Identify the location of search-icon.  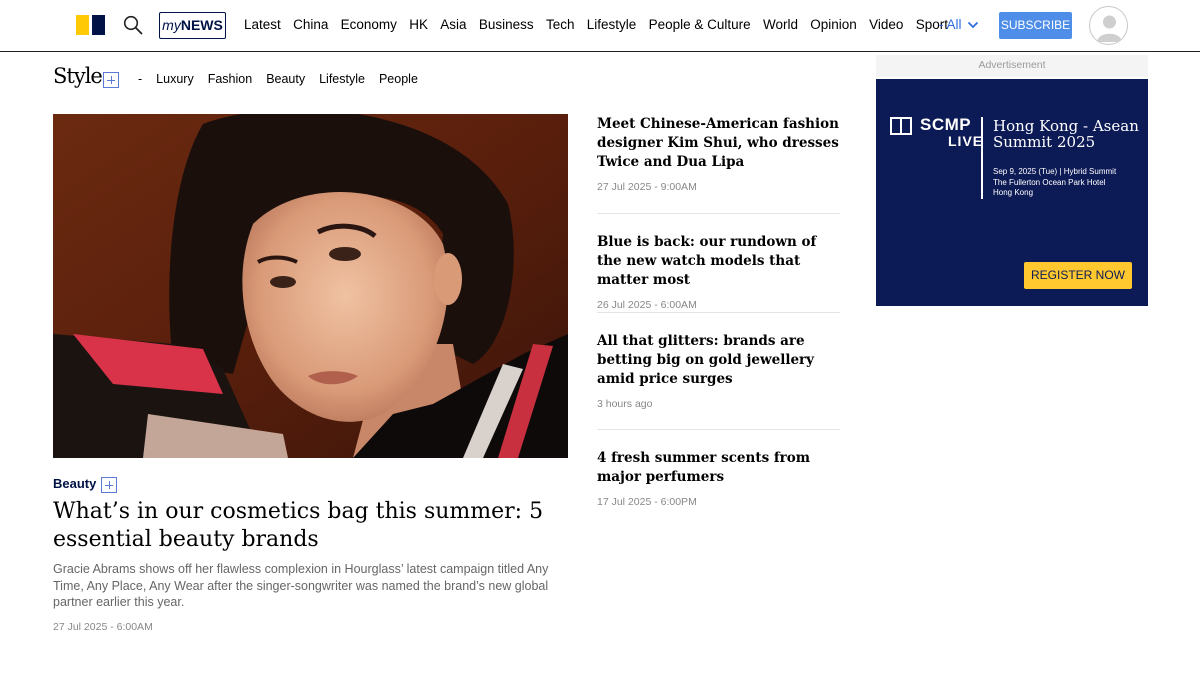
(133, 25).